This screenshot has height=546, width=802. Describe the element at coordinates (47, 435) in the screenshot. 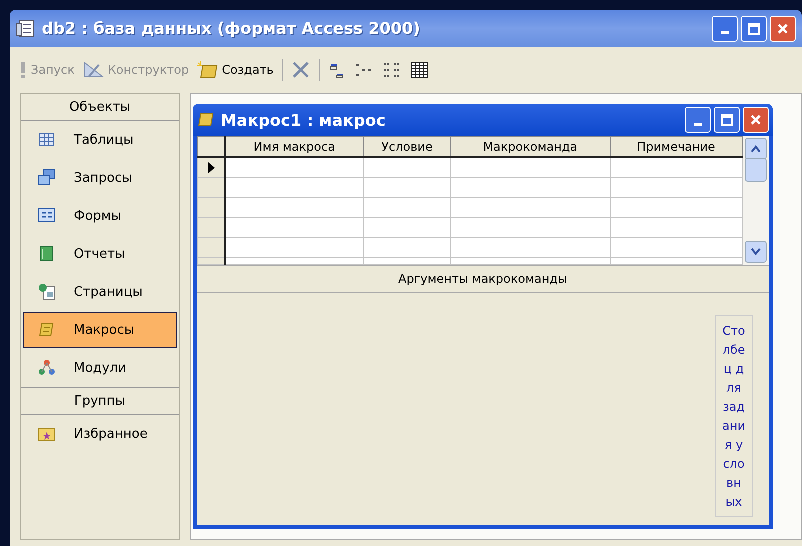

I see `folder-icon` at that location.